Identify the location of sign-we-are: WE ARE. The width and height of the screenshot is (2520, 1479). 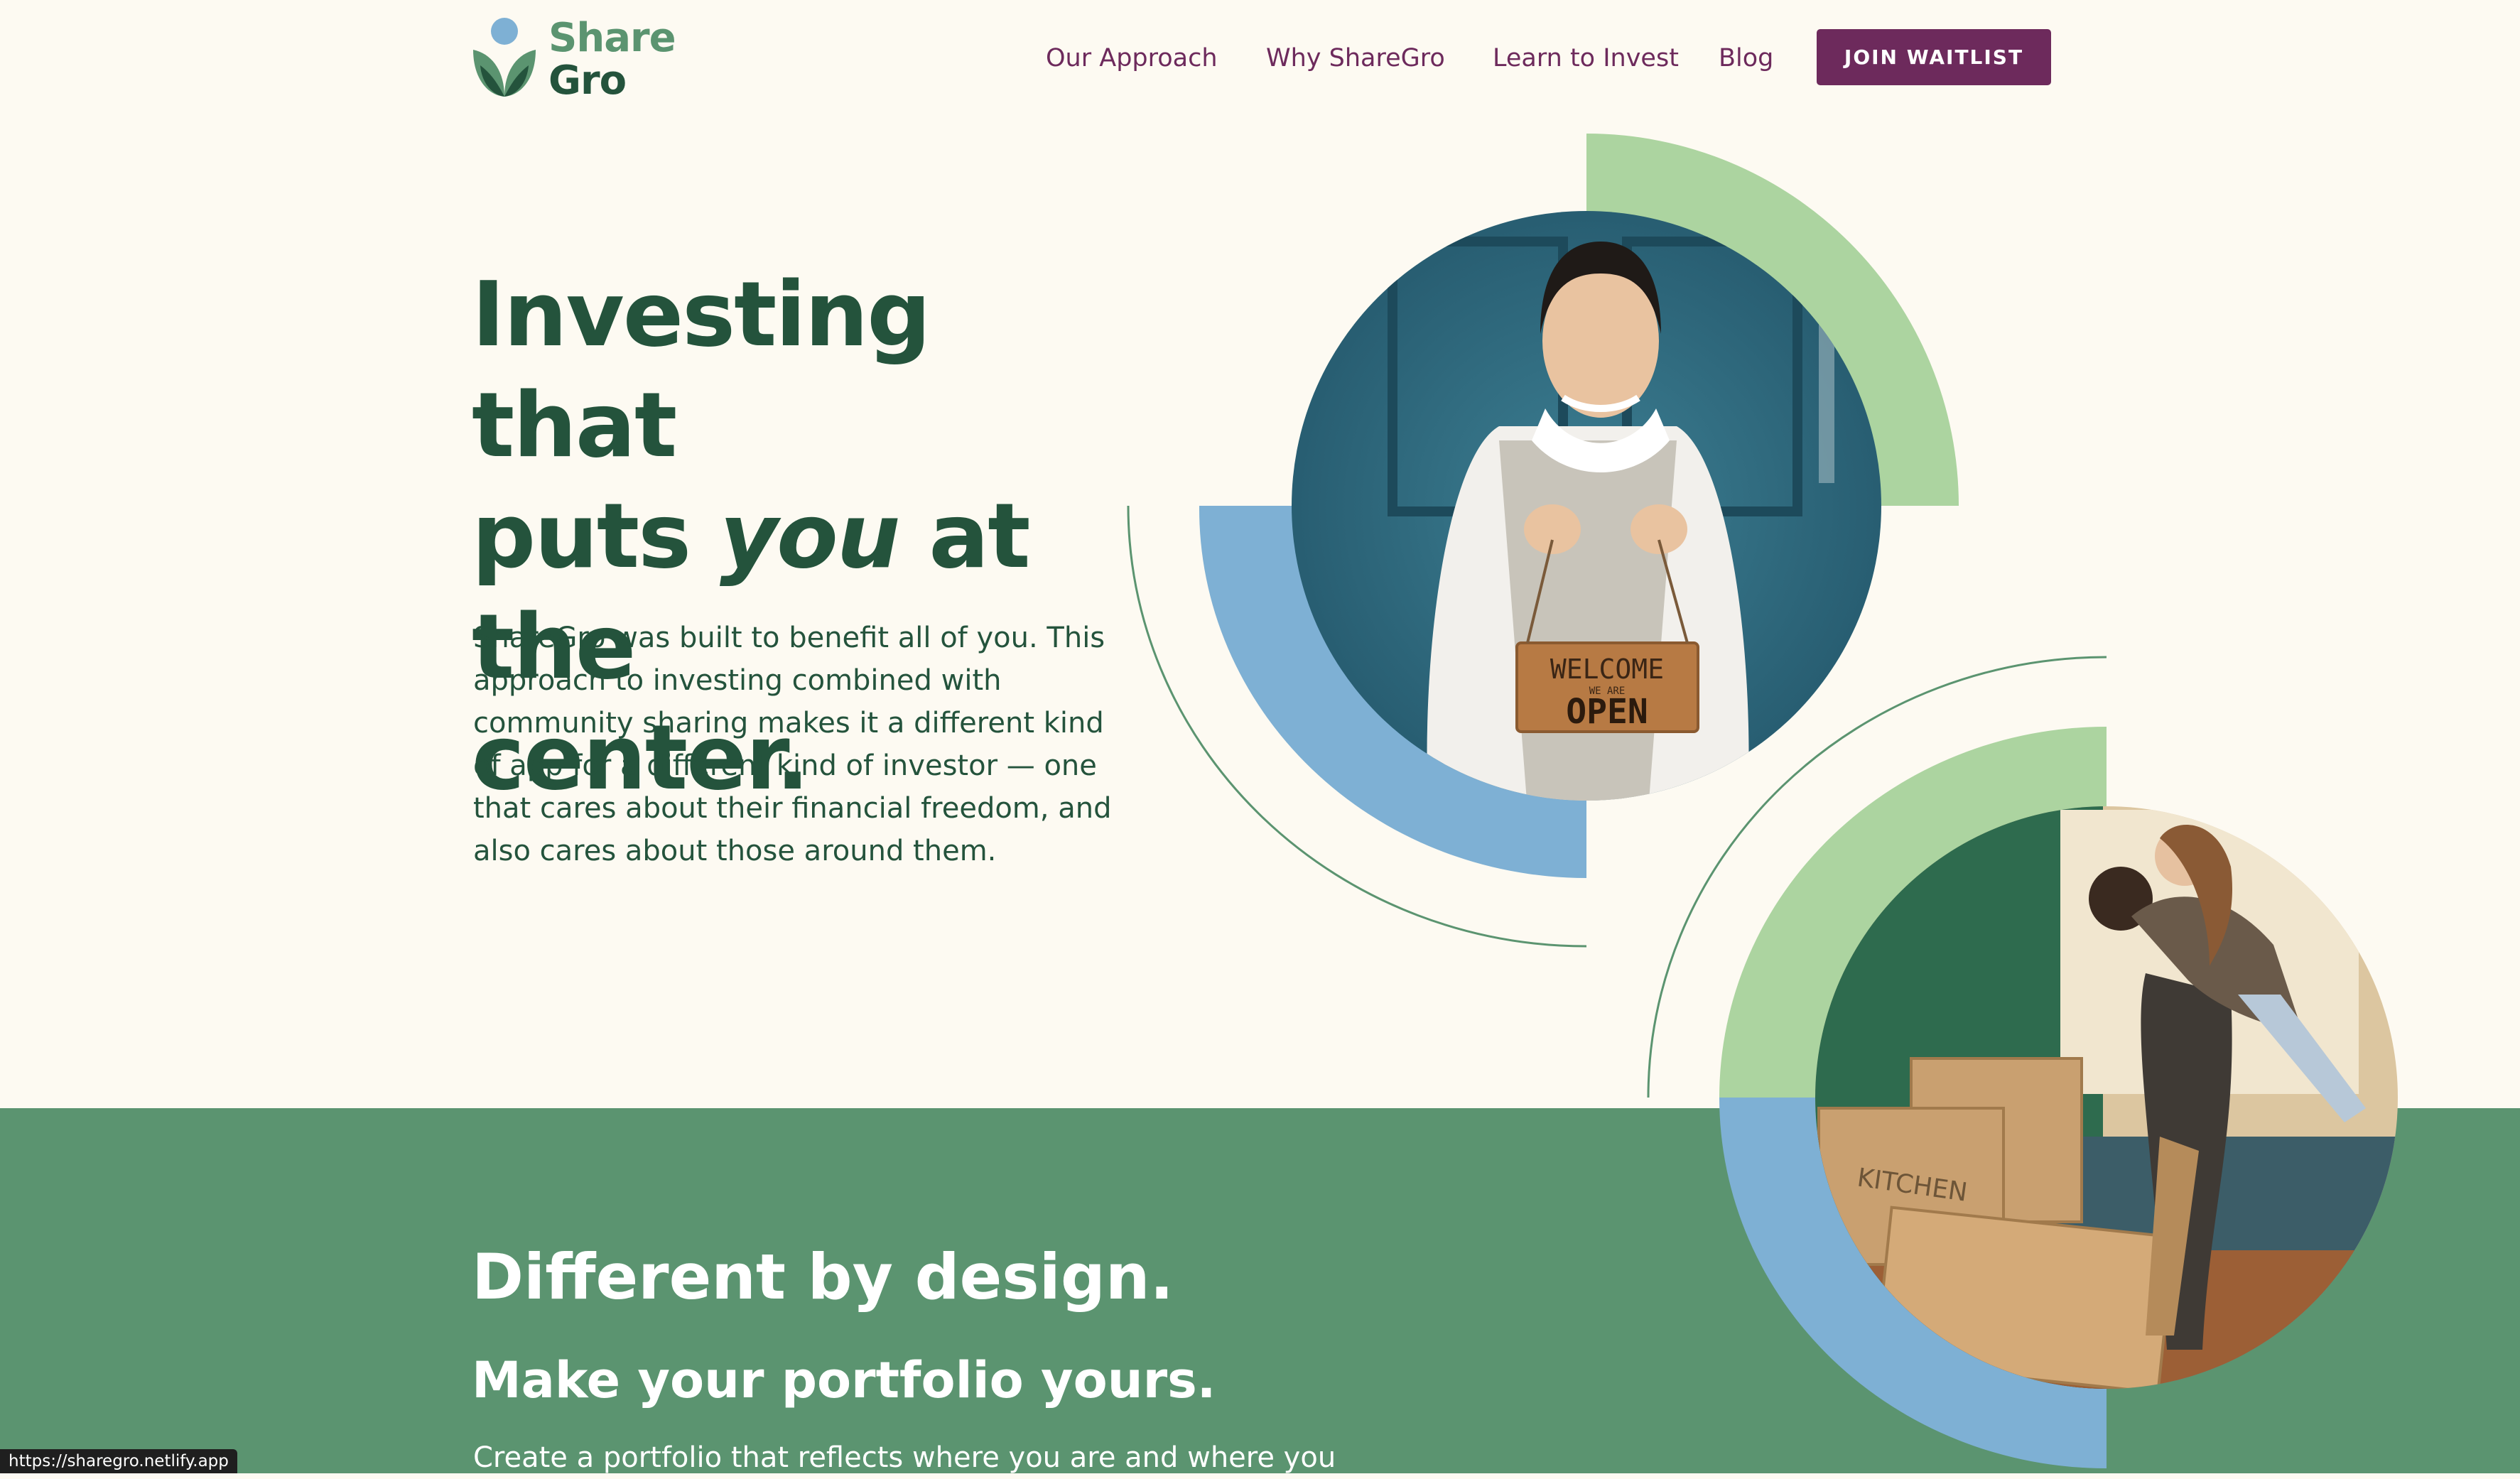
(1607, 691).